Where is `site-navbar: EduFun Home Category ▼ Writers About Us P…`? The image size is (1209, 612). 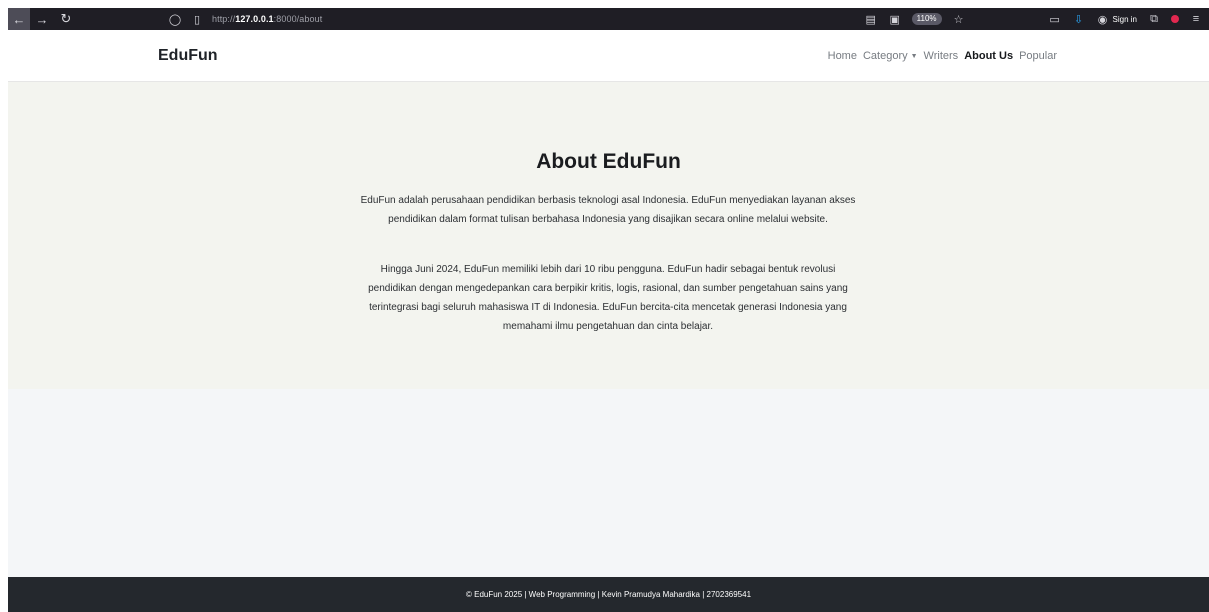 site-navbar: EduFun Home Category ▼ Writers About Us P… is located at coordinates (608, 56).